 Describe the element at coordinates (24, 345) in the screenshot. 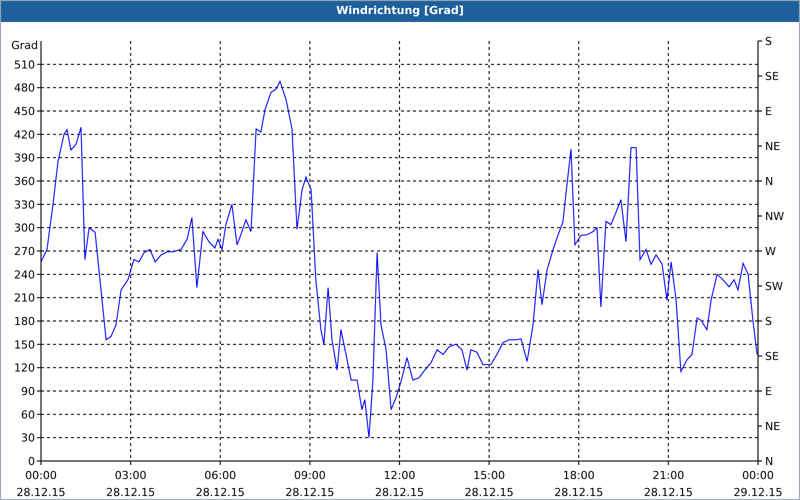

I see `y-tick-label: 150` at that location.